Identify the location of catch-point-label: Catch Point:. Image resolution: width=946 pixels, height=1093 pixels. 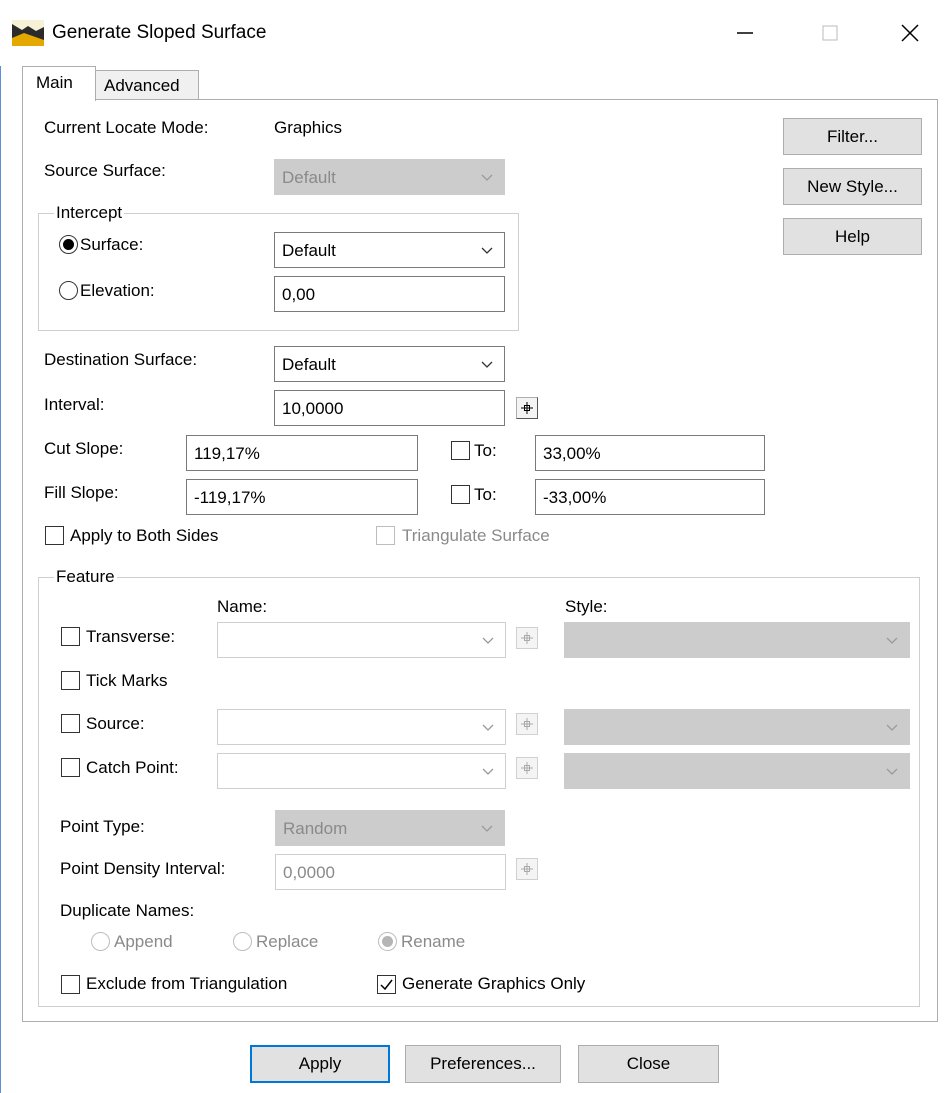
(132, 768).